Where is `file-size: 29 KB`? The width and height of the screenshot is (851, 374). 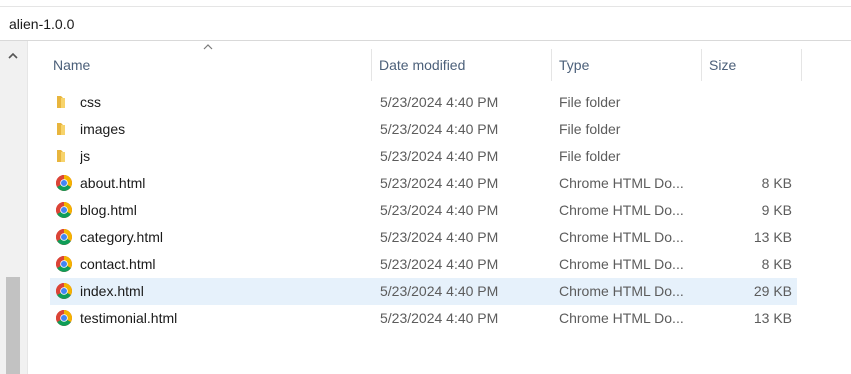 file-size: 29 KB is located at coordinates (772, 291).